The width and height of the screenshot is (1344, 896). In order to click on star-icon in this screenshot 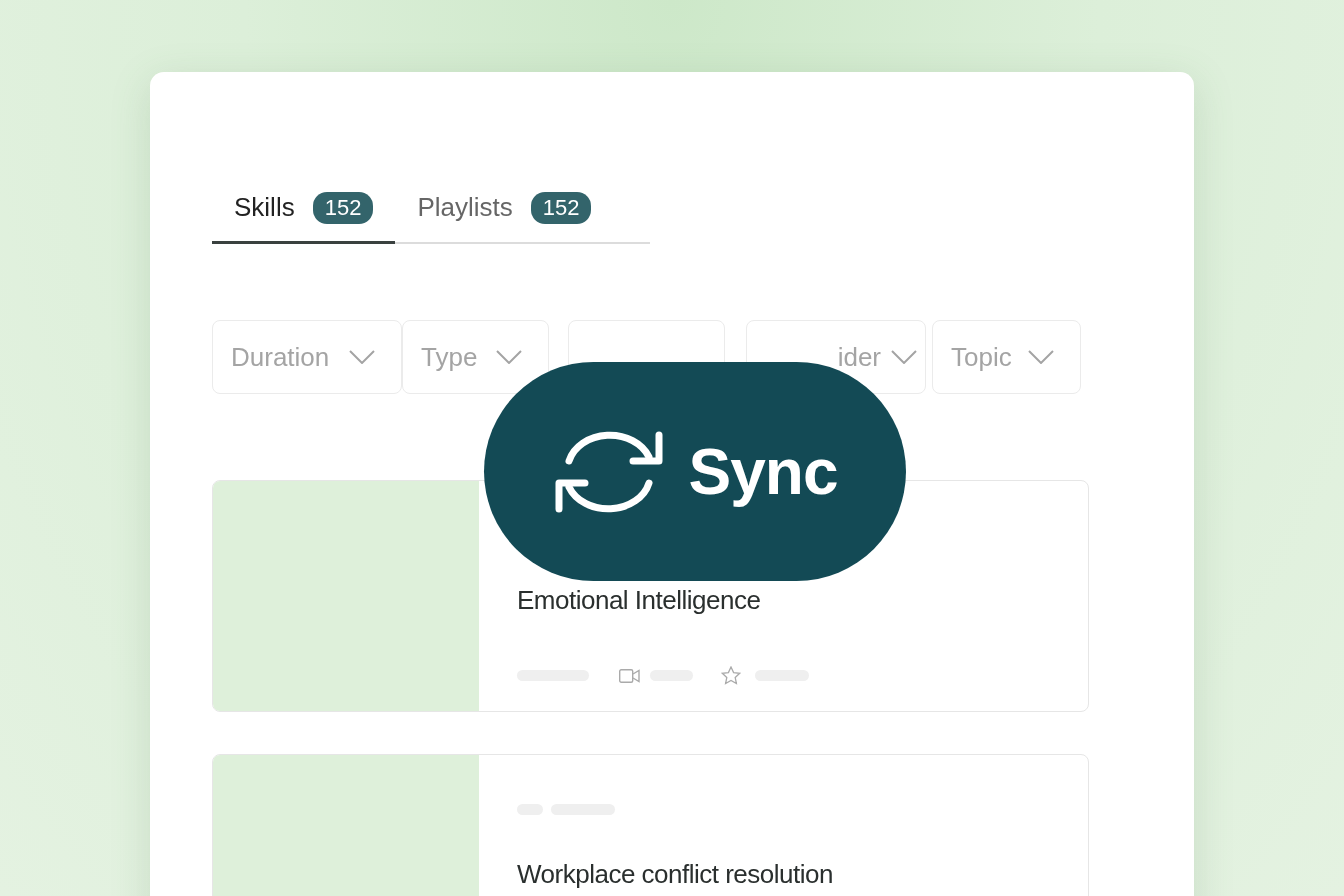, I will do `click(731, 675)`.